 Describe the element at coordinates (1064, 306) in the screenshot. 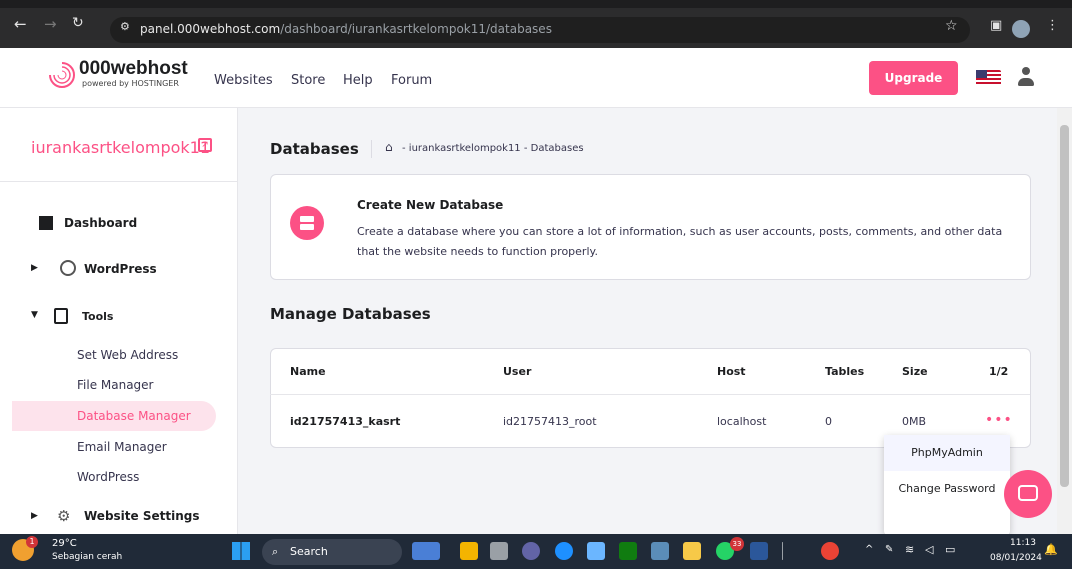

I see `scrollbar-thumb` at that location.